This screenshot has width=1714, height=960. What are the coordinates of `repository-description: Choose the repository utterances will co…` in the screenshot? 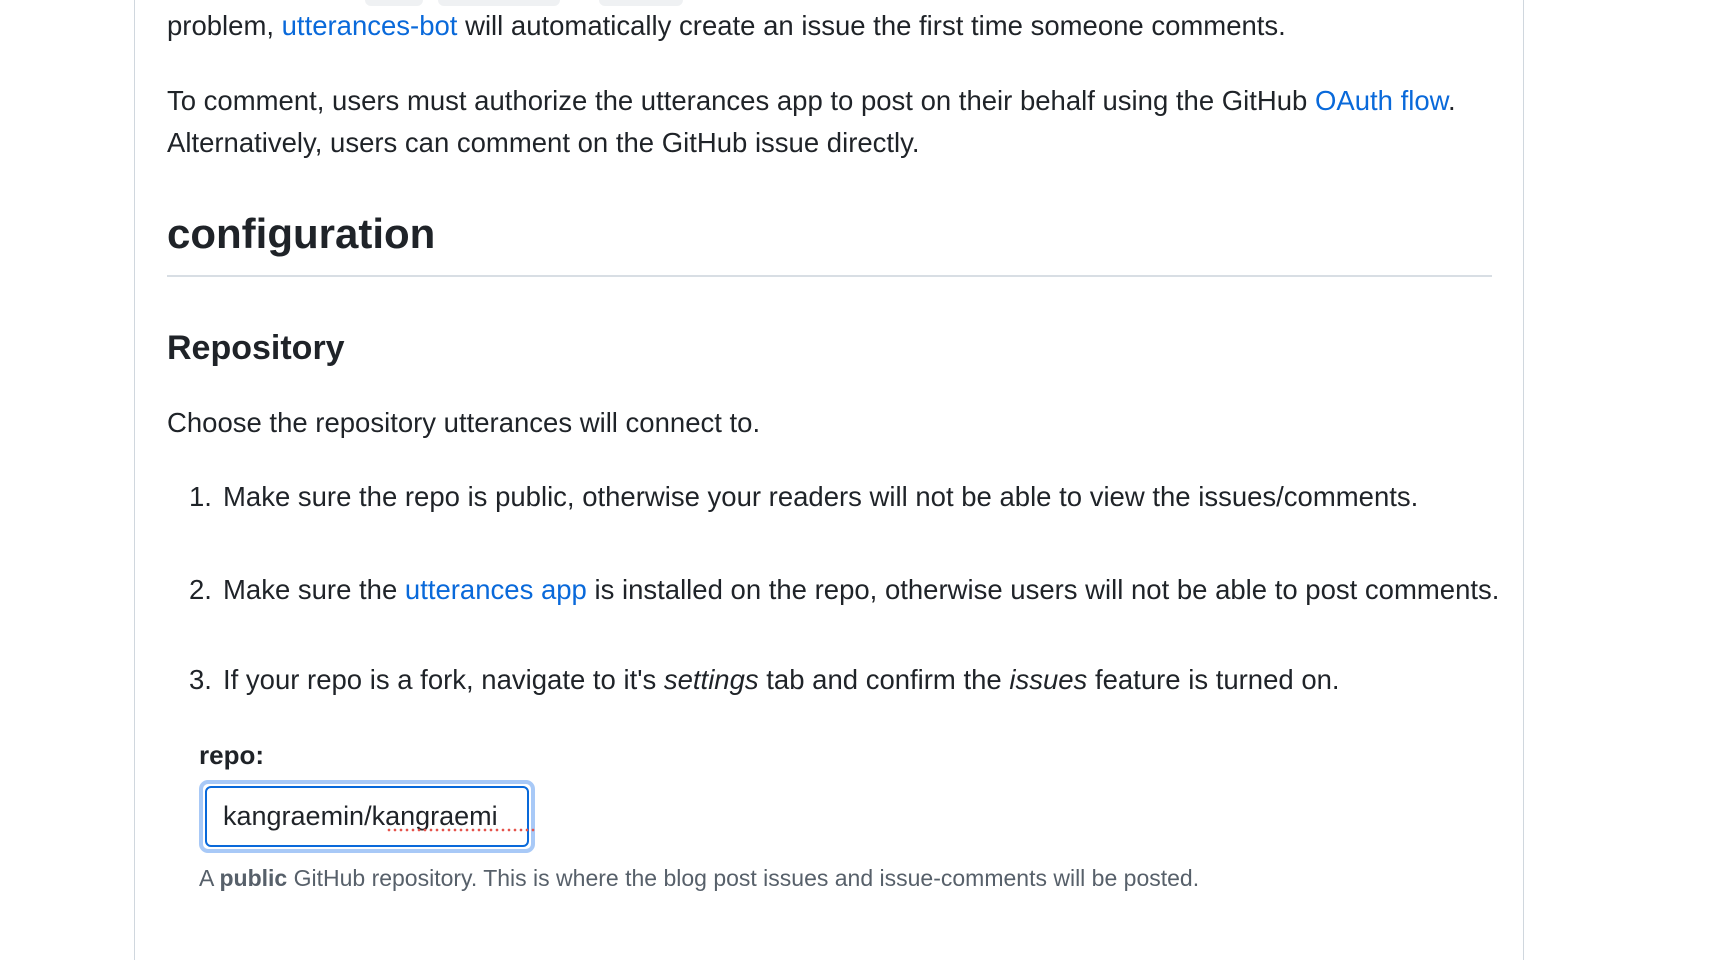 It's located at (464, 422).